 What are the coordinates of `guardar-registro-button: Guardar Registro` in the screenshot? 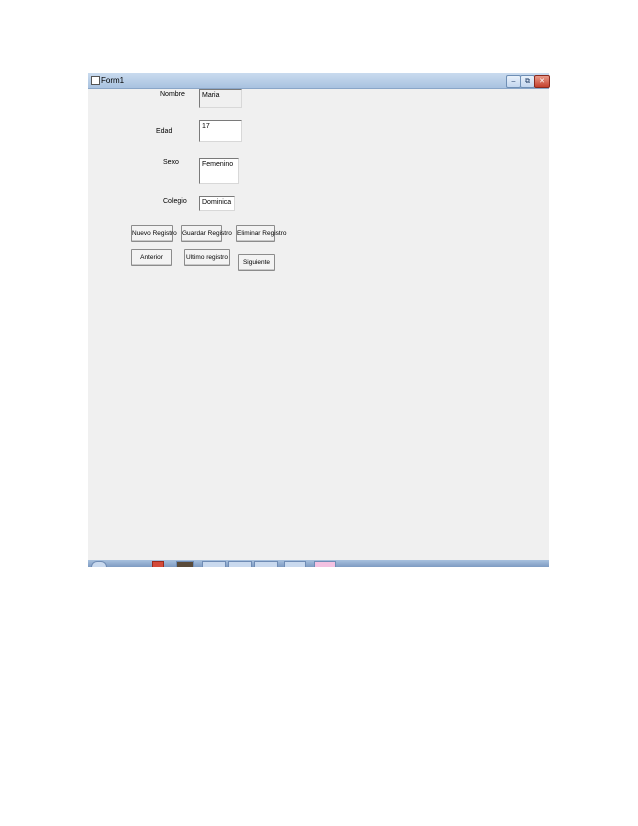 It's located at (206, 233).